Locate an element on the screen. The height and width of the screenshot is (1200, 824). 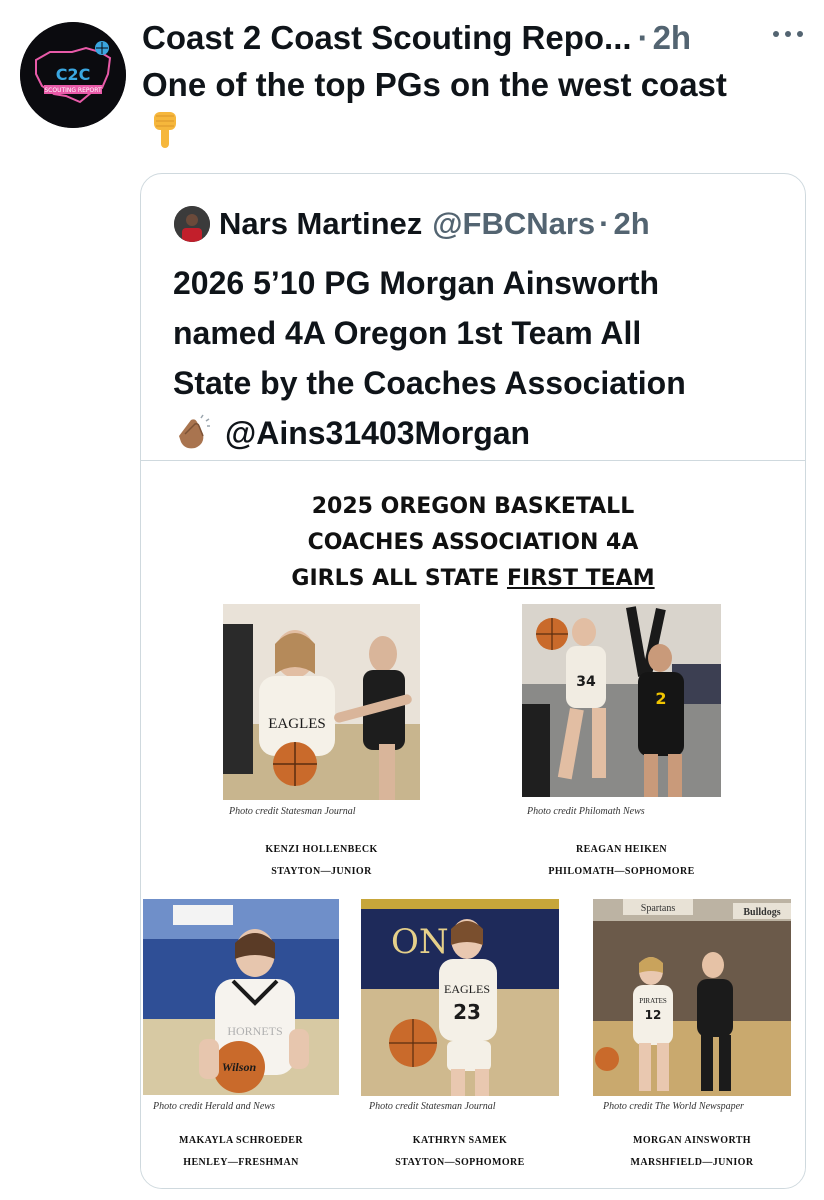
jersey-number: 23 is located at coordinates (467, 1012).